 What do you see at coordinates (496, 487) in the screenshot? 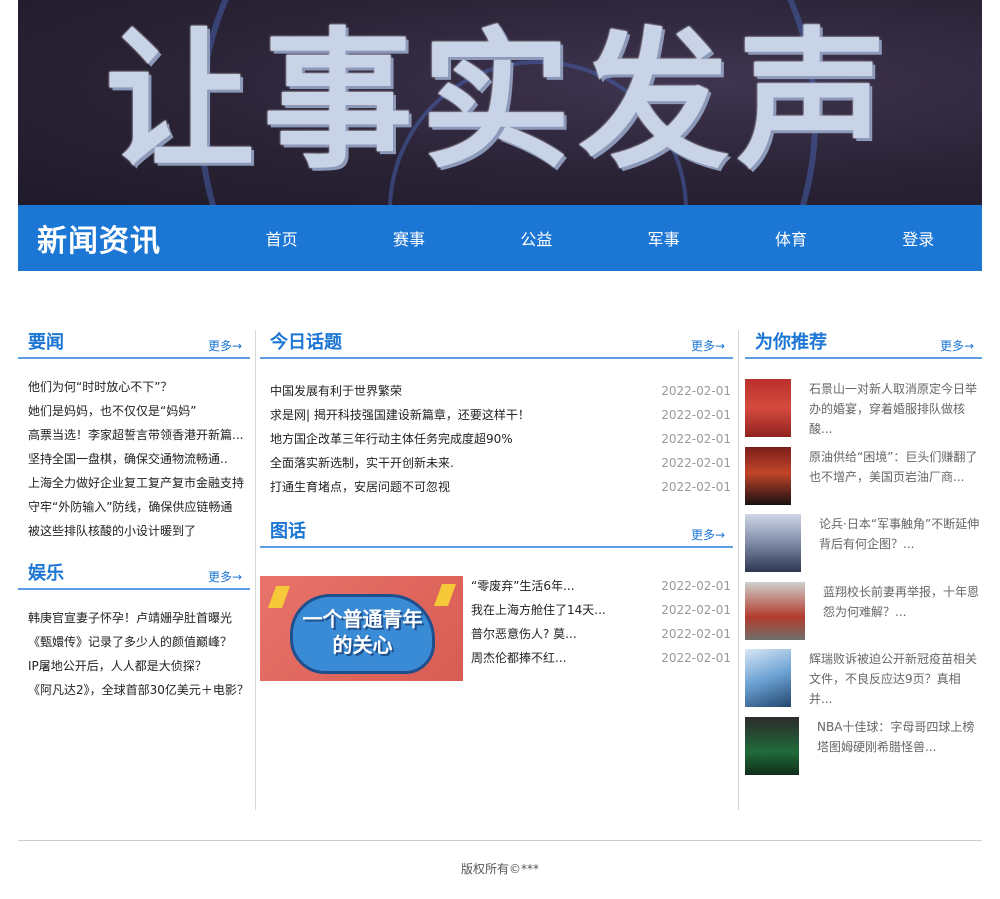
I see `list-item: 打通生育堵点，安居问题不可忽视 2022-02-01` at bounding box center [496, 487].